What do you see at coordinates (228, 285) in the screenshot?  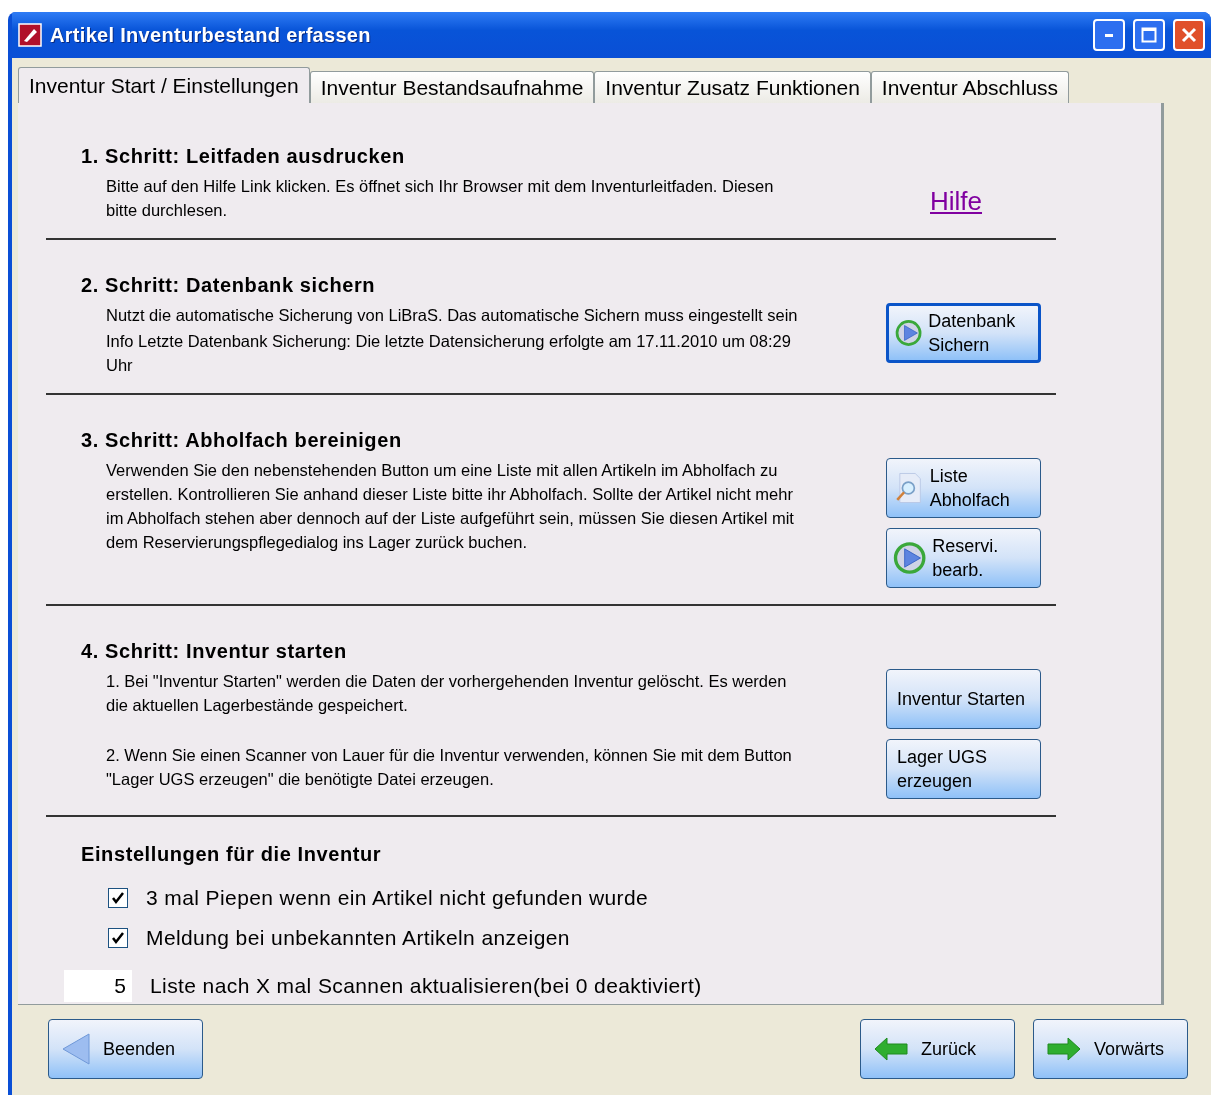 I see `step-heading: 2. Schritt: Datenbank sichern` at bounding box center [228, 285].